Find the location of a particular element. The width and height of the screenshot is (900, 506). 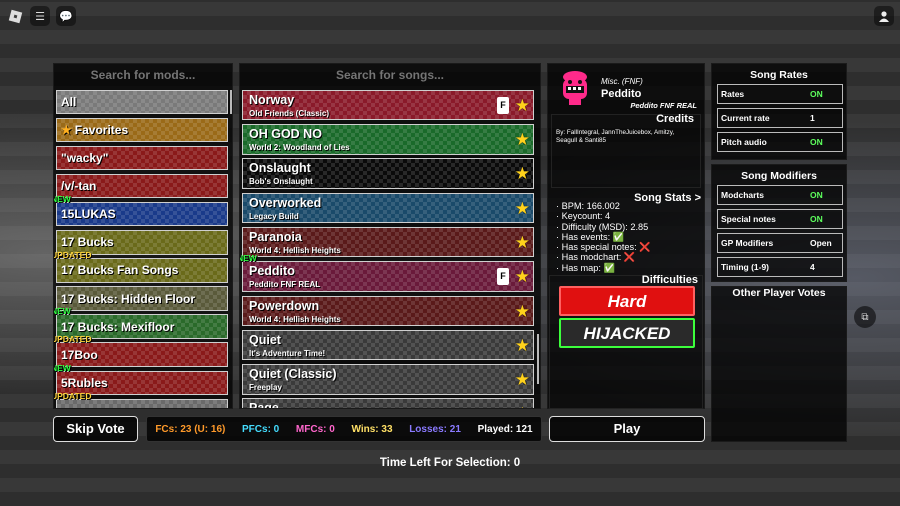

song-item: Quiet It's Adventure Time! ★ is located at coordinates (388, 345).